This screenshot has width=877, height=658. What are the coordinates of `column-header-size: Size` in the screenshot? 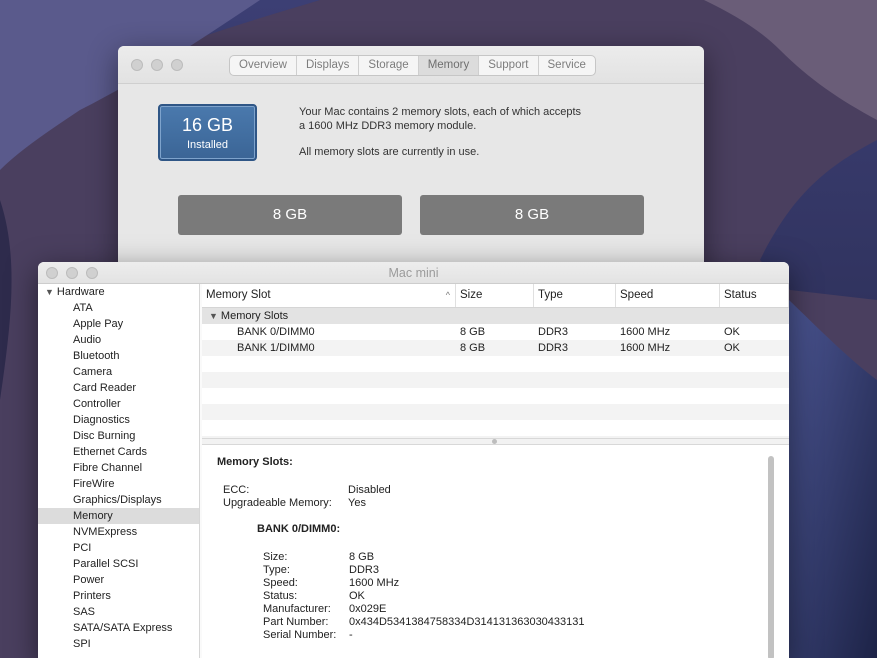 It's located at (495, 295).